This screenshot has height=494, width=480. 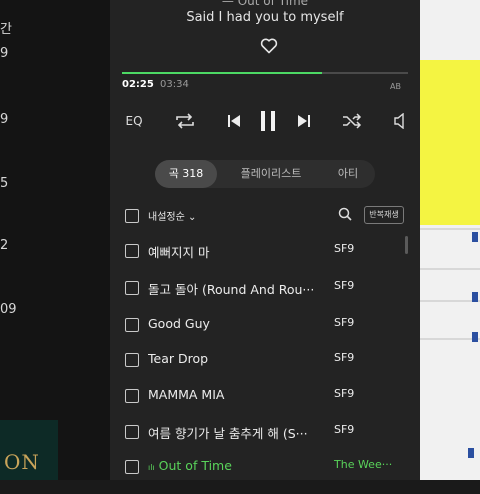 I want to click on song-title: Tear Drop, so click(x=178, y=358).